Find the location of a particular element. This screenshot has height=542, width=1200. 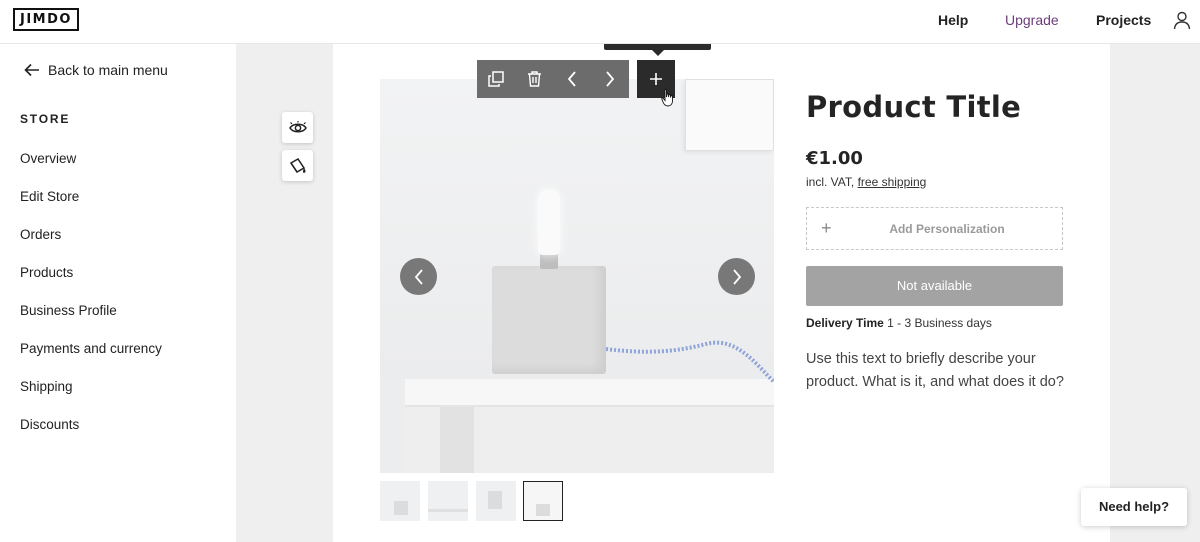

move-image-right-button is located at coordinates (610, 79).